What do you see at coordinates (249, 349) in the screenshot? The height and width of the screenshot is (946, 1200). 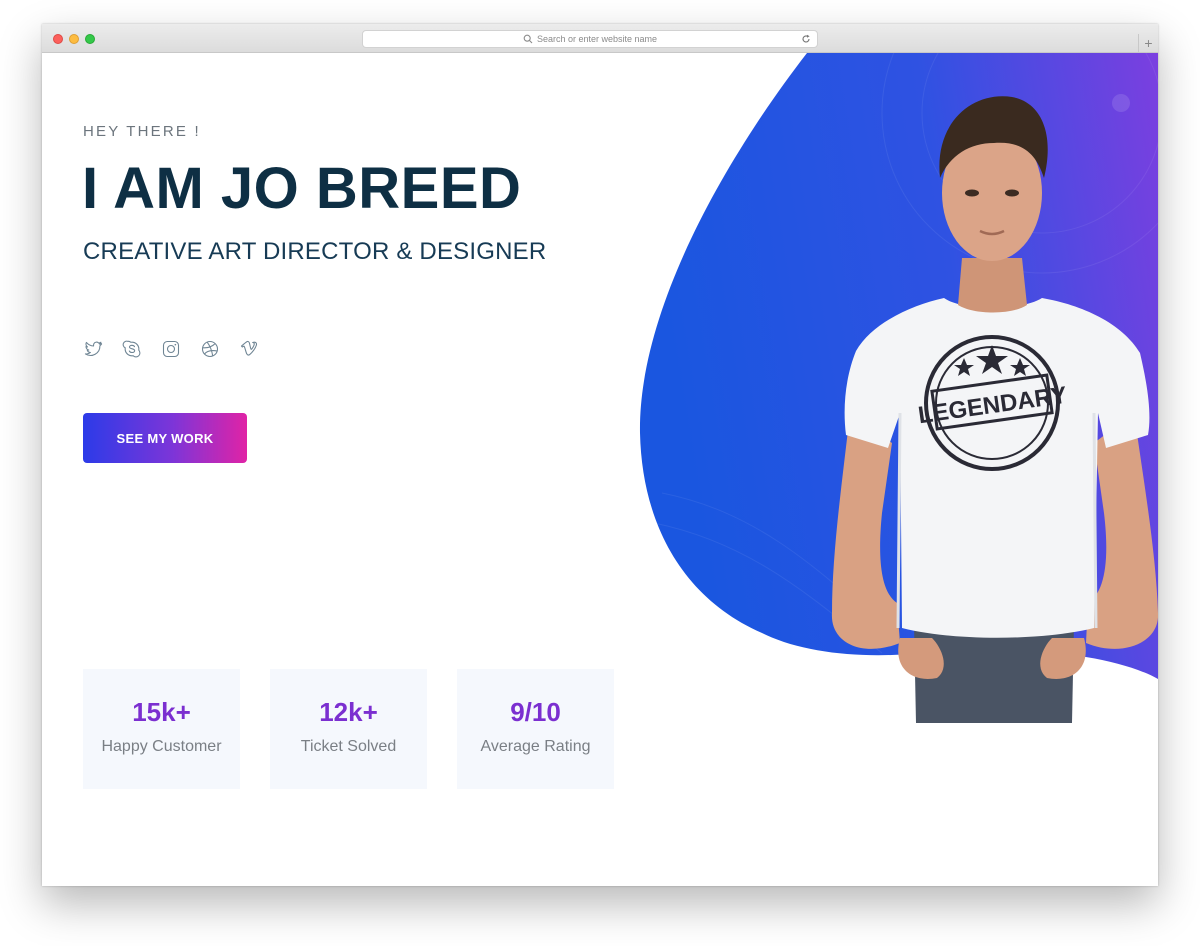 I see `vimeo-icon` at bounding box center [249, 349].